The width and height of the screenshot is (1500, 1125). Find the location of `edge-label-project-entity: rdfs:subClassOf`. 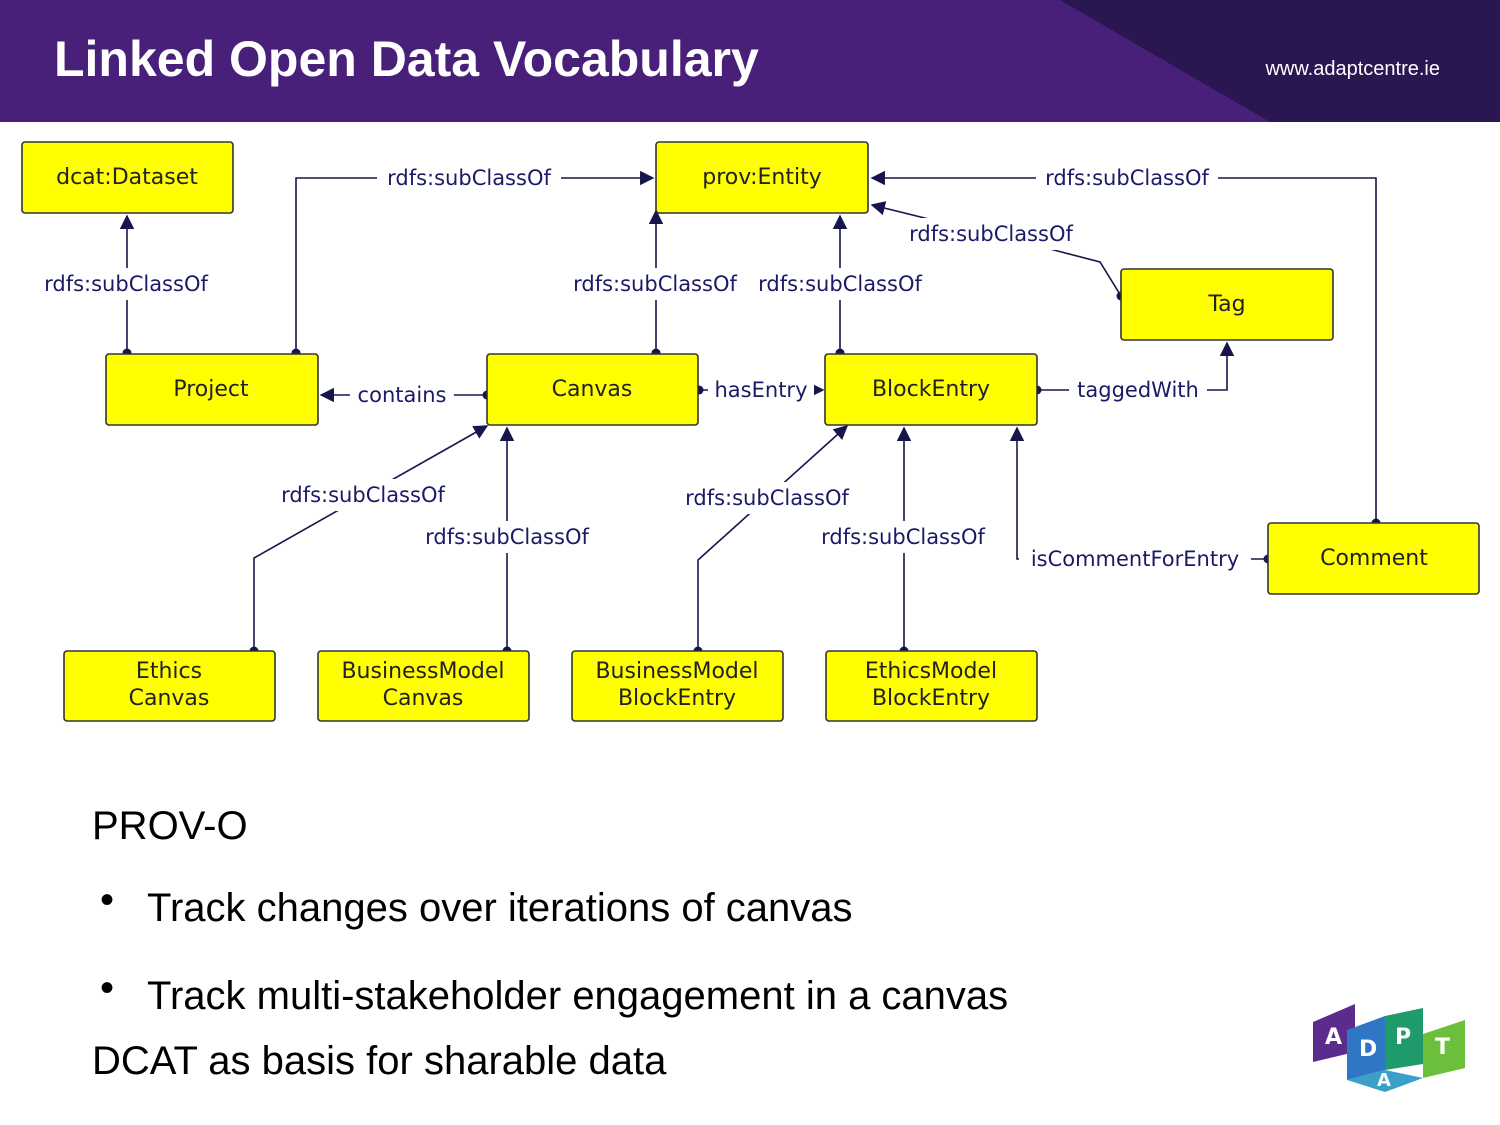

edge-label-project-entity: rdfs:subClassOf is located at coordinates (469, 178).